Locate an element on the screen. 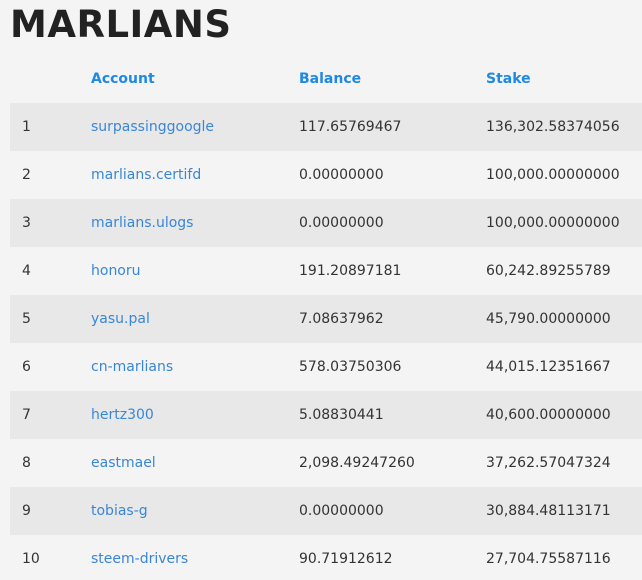 The width and height of the screenshot is (642, 580). rank-cell: 7 is located at coordinates (26, 415).